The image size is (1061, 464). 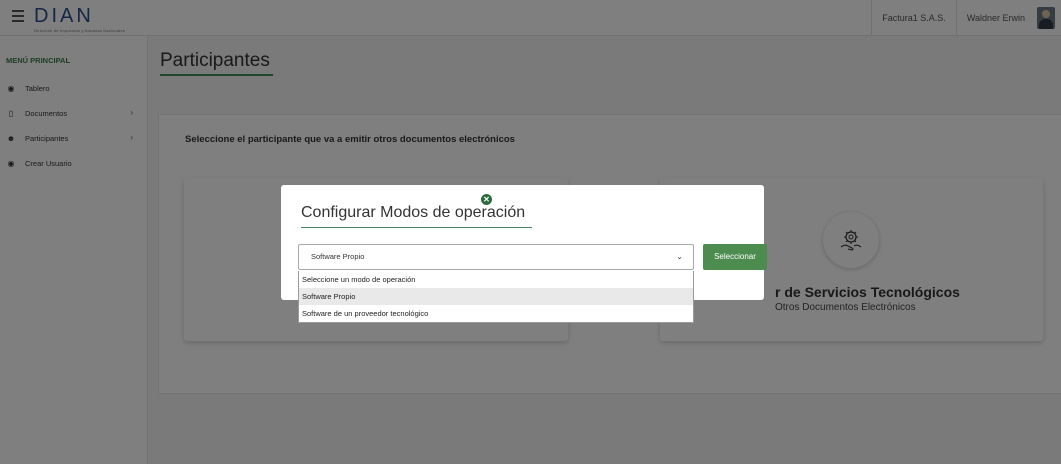 I want to click on option-item: Software de un proveedor tecnológico, so click(x=496, y=313).